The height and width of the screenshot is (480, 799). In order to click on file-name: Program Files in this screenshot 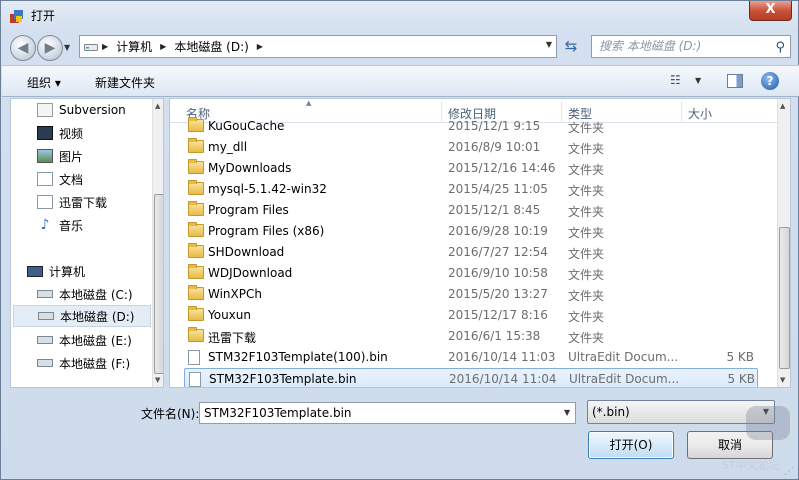, I will do `click(248, 210)`.